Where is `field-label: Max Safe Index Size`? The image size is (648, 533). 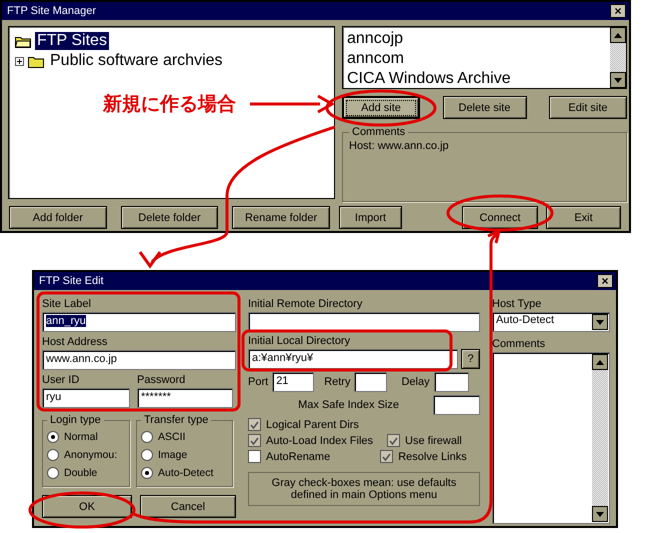
field-label: Max Safe Index Size is located at coordinates (348, 405).